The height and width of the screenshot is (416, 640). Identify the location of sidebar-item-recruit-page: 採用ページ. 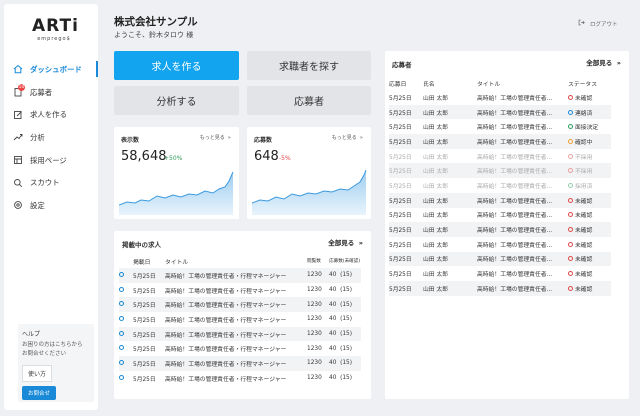
(51, 160).